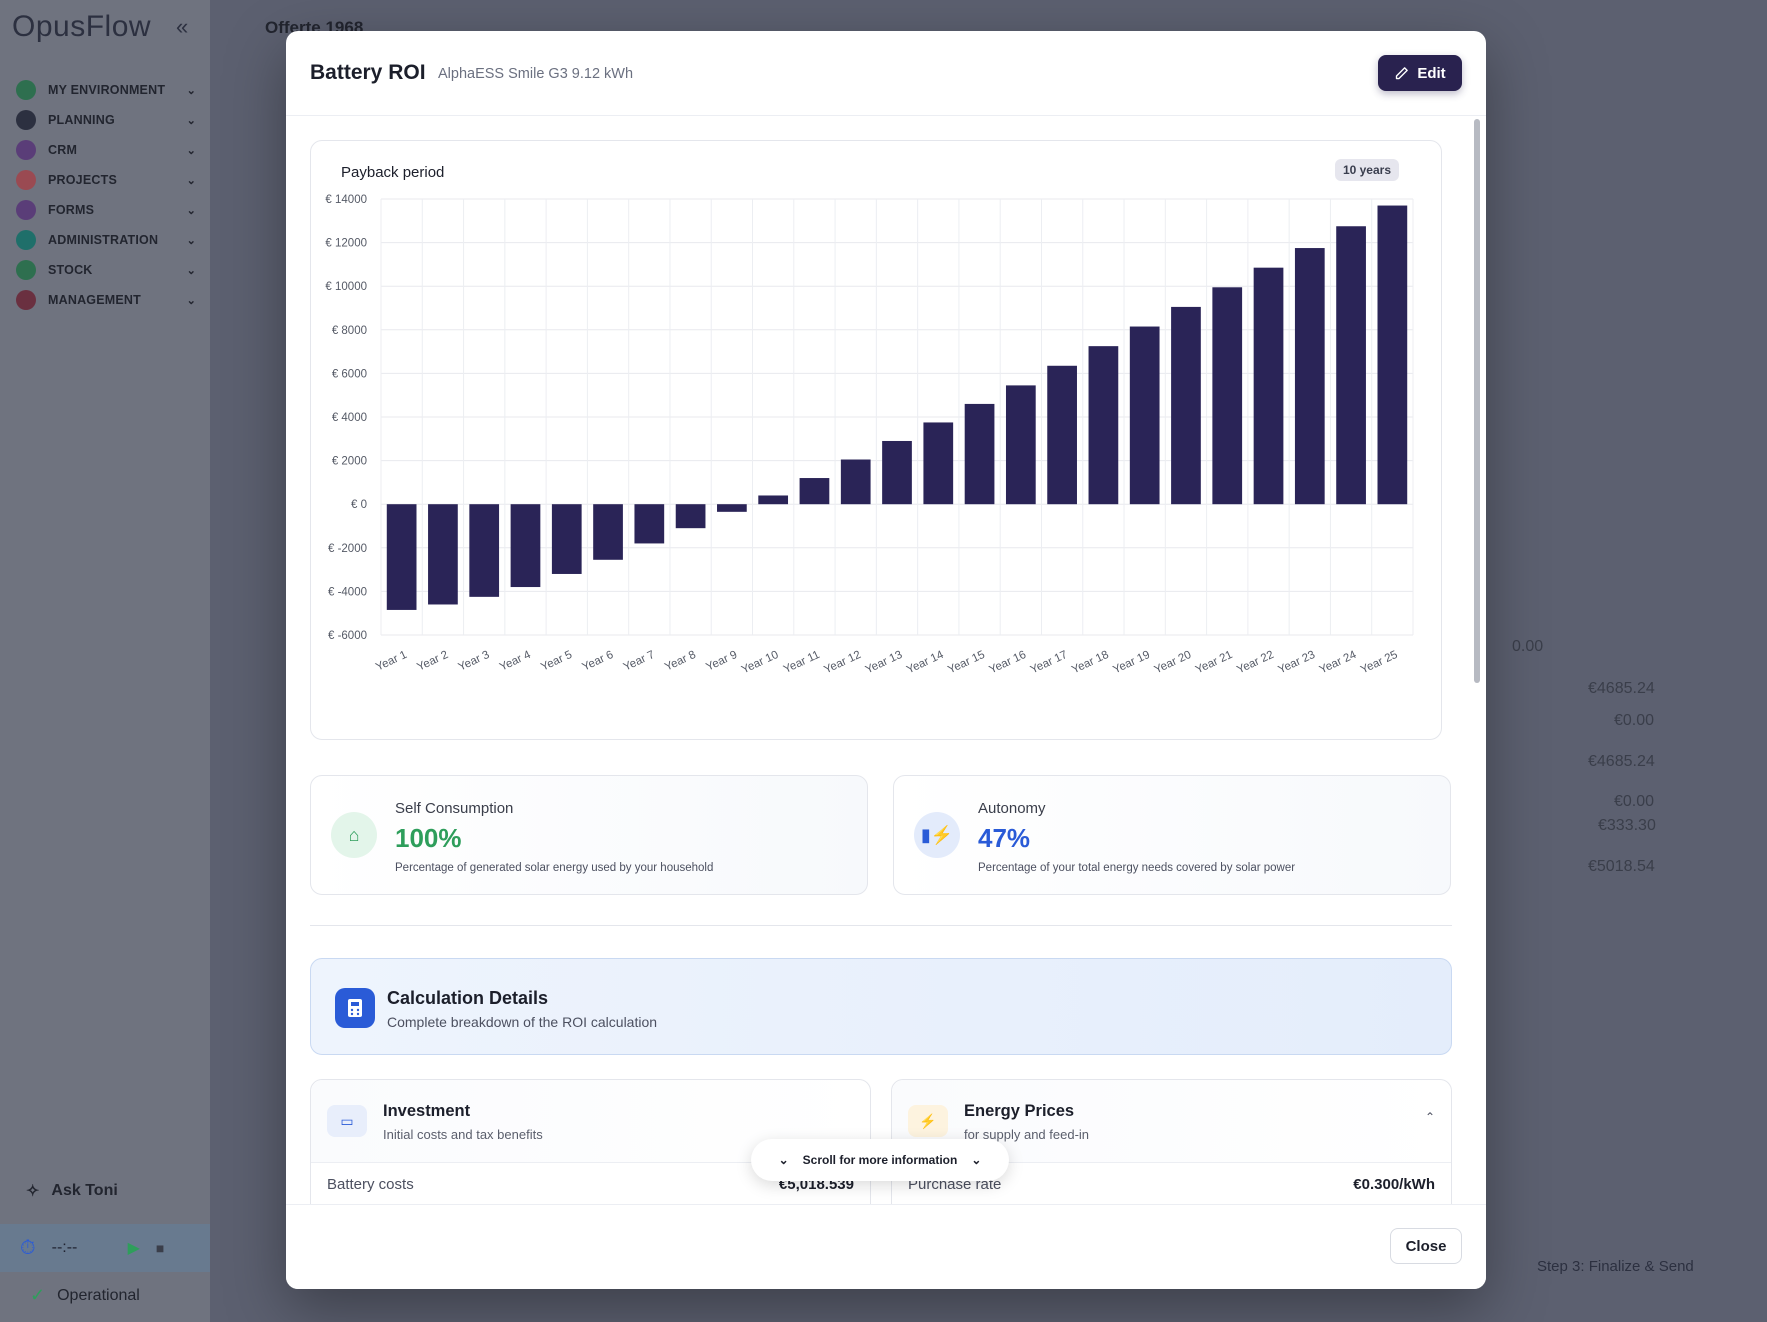  I want to click on sidebar-item-planning: PLANNING ⌄, so click(106, 120).